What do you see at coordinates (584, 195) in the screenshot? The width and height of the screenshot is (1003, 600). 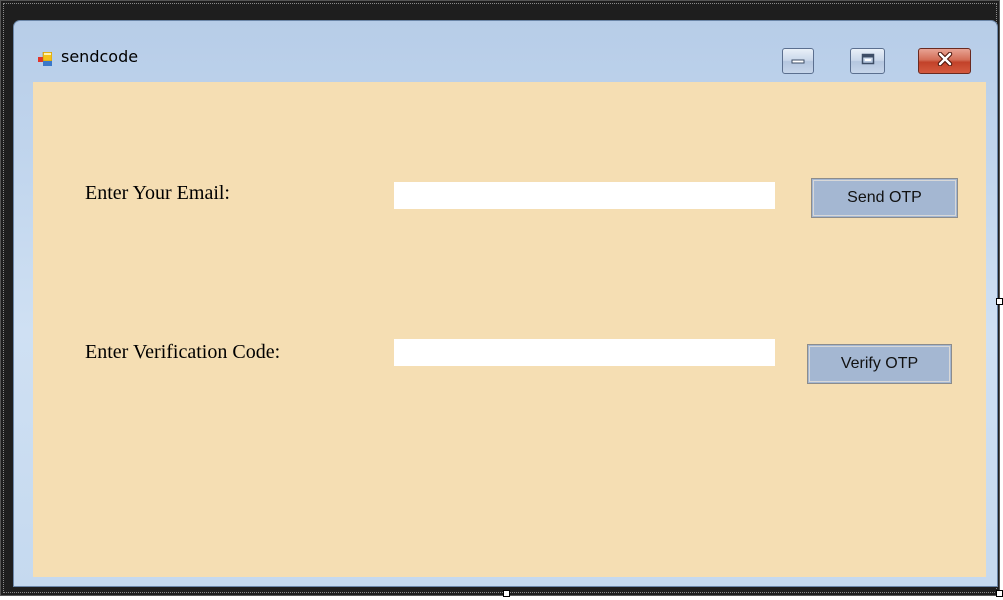 I see `email-input` at bounding box center [584, 195].